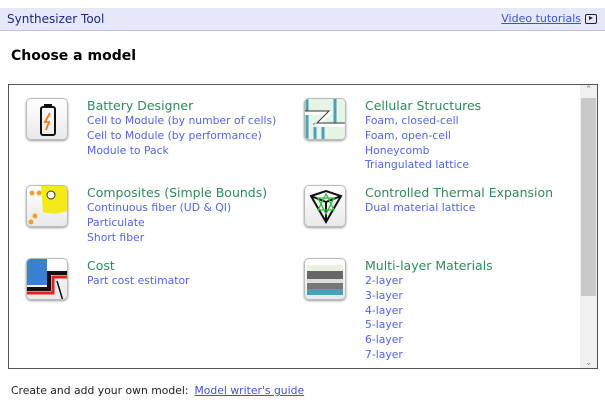  What do you see at coordinates (459, 193) in the screenshot?
I see `model-title: Controlled Thermal Expansion` at bounding box center [459, 193].